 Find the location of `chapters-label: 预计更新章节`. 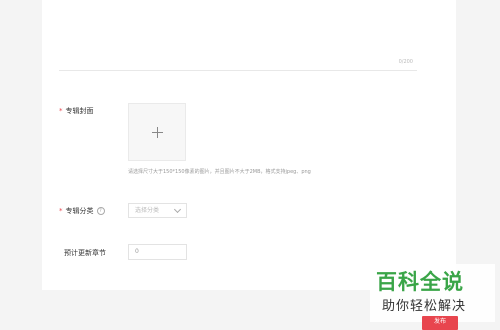

chapters-label: 预计更新章节 is located at coordinates (85, 253).